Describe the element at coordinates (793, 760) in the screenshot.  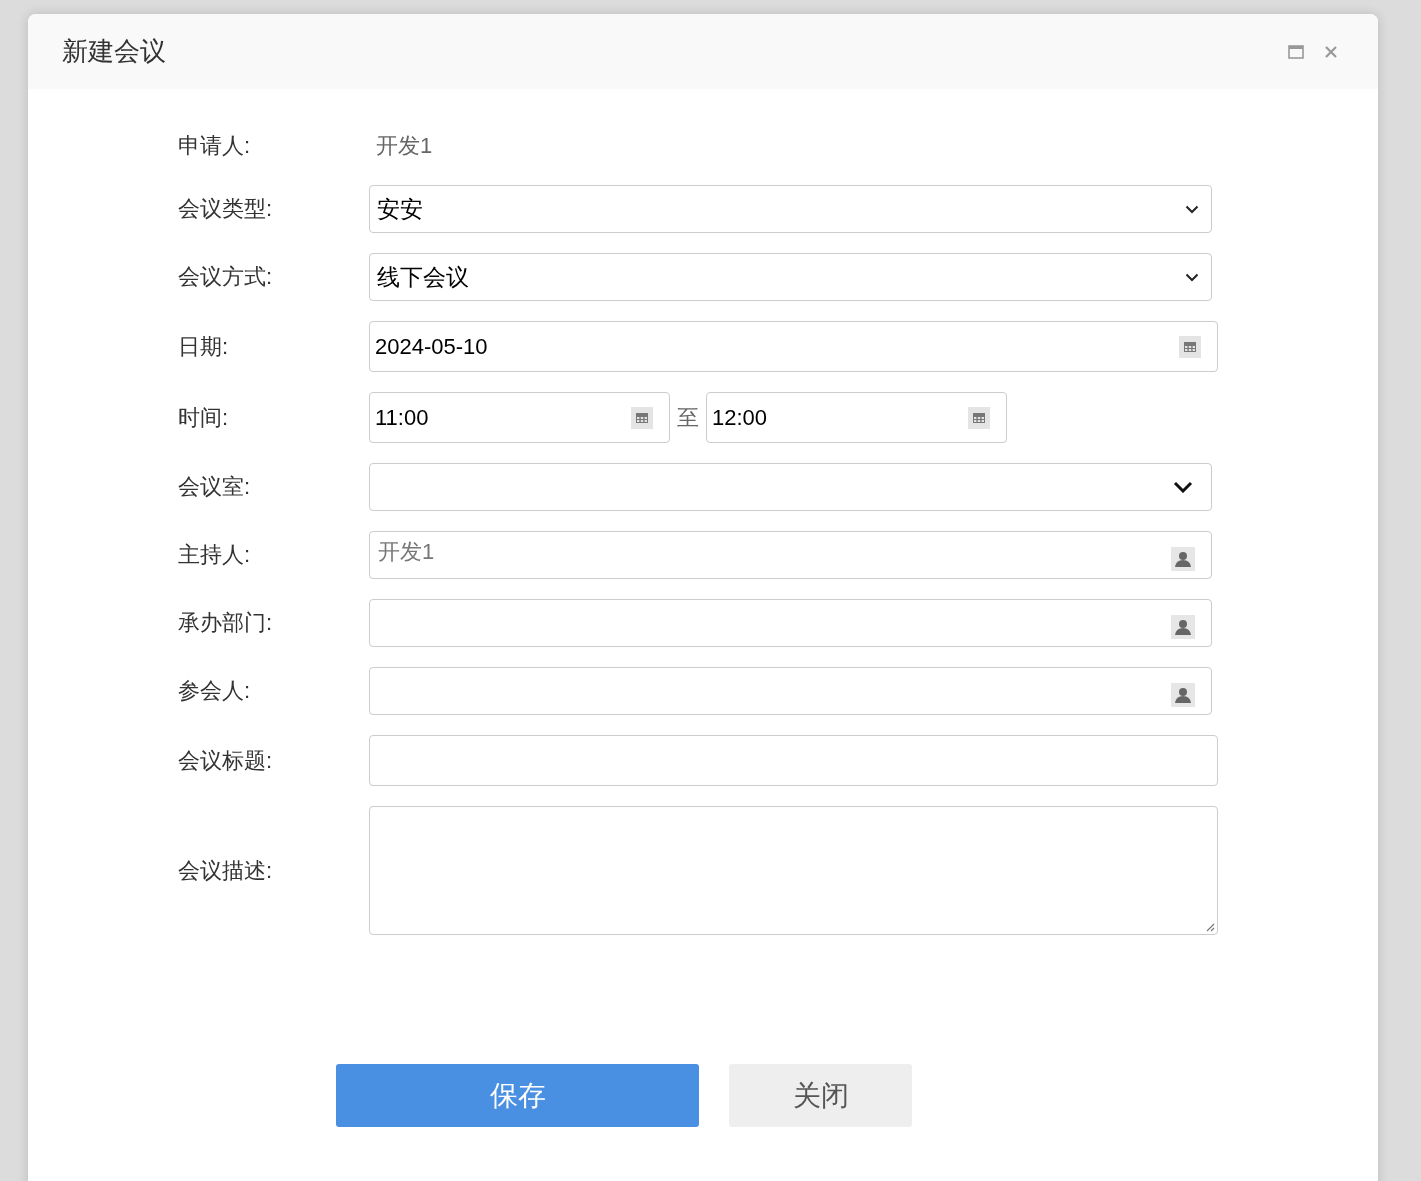
I see `input-field` at that location.